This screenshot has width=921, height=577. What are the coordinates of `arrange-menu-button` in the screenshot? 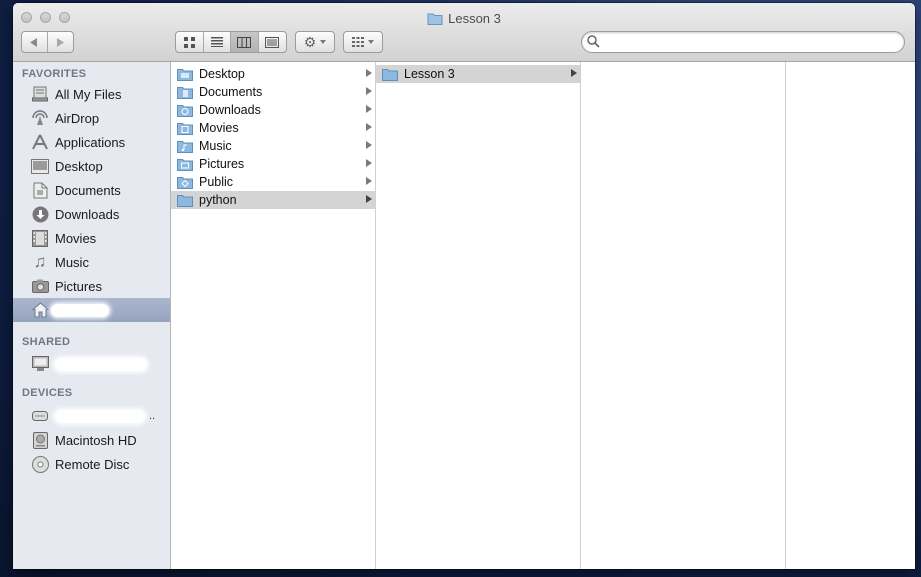 It's located at (363, 42).